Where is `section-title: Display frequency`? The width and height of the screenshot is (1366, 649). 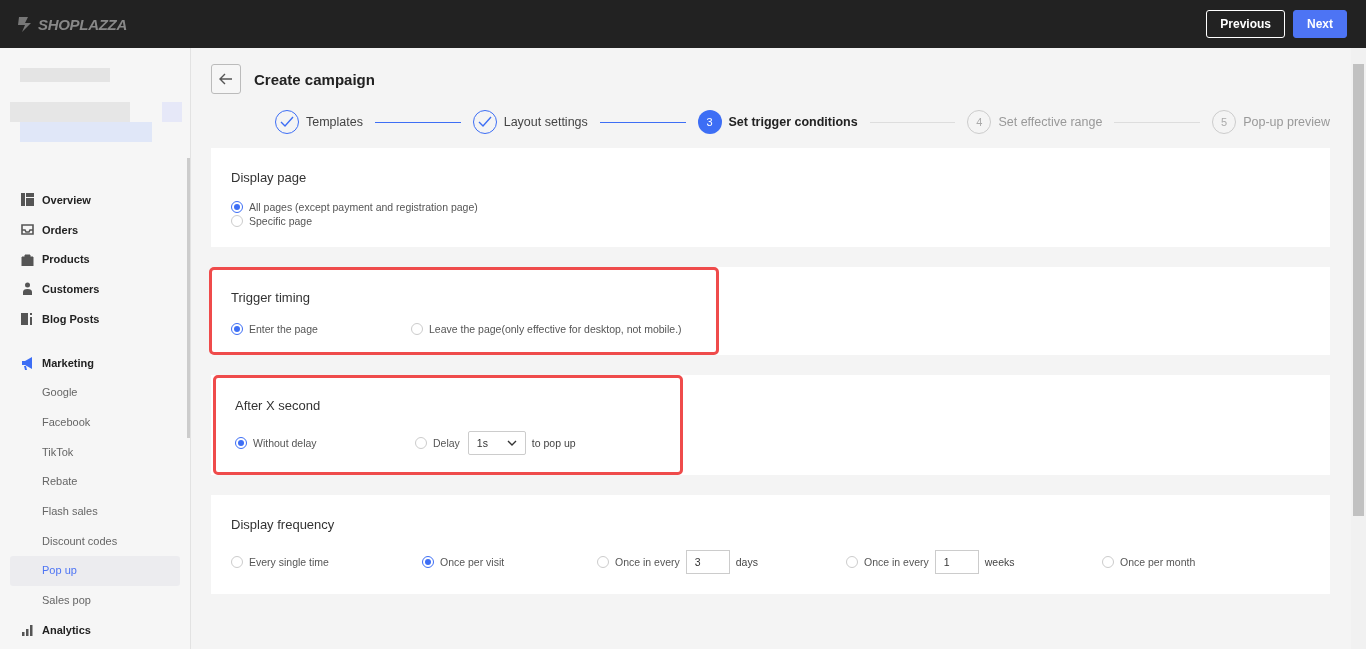 section-title: Display frequency is located at coordinates (283, 524).